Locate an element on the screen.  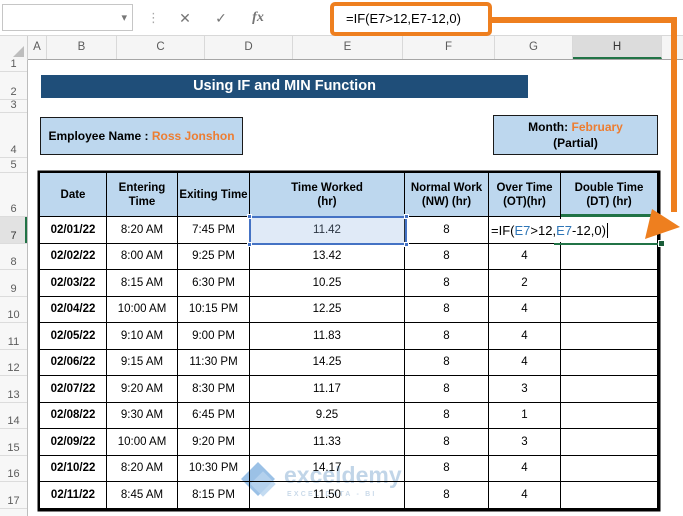
cell-B12: 02/06/22 is located at coordinates (73, 362).